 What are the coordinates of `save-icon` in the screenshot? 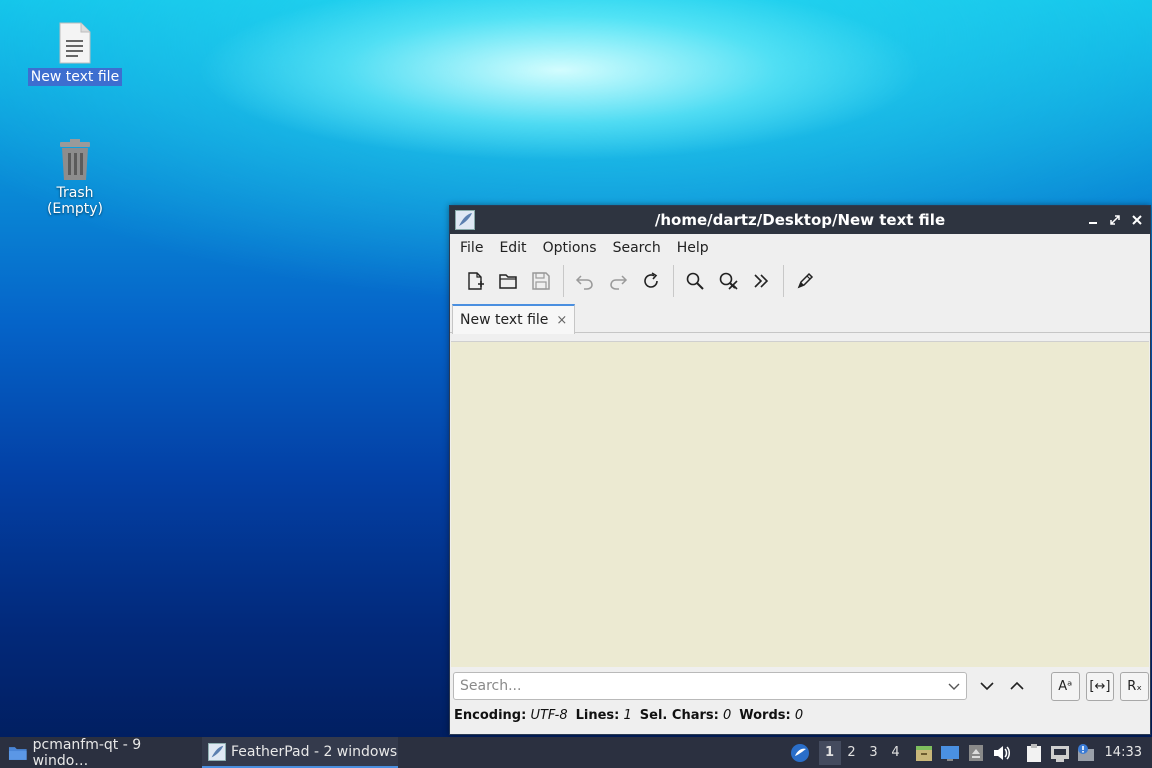 It's located at (541, 281).